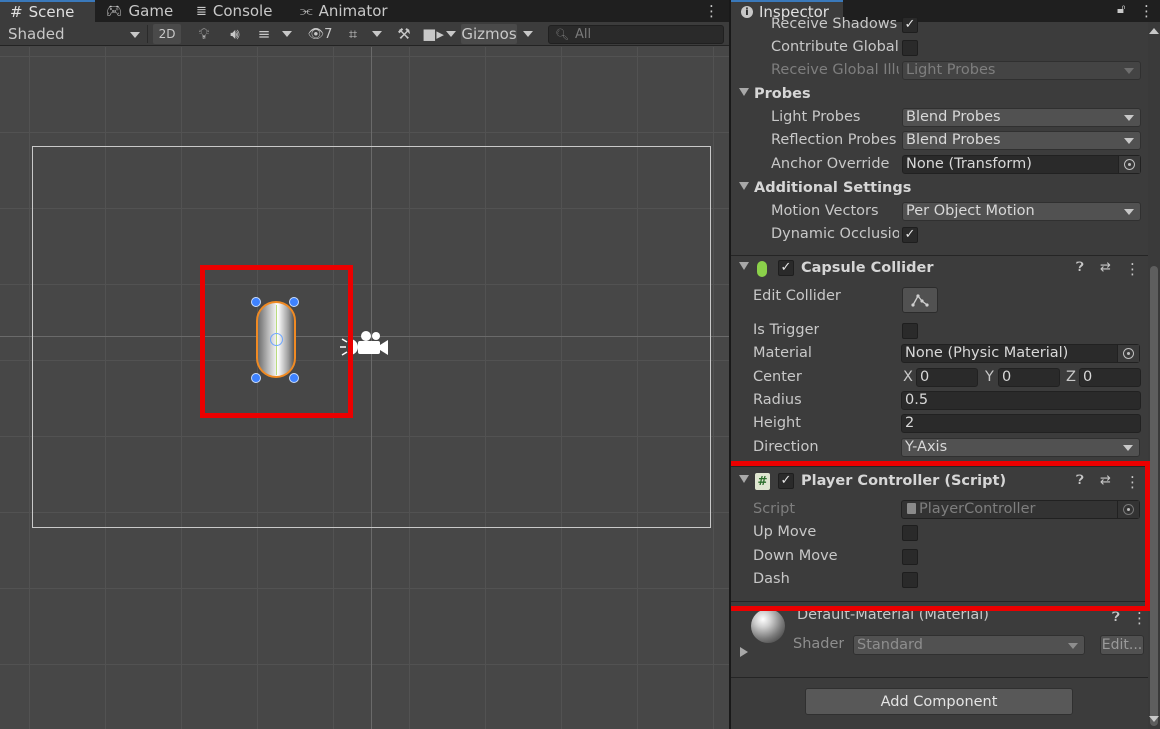  What do you see at coordinates (204, 34) in the screenshot?
I see `lighting-toggle-icon: 💡︎` at bounding box center [204, 34].